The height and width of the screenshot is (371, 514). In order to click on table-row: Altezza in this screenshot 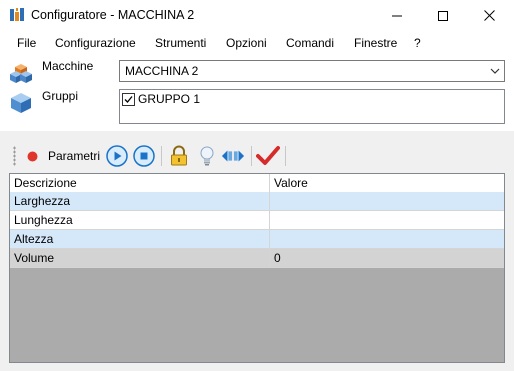, I will do `click(257, 239)`.